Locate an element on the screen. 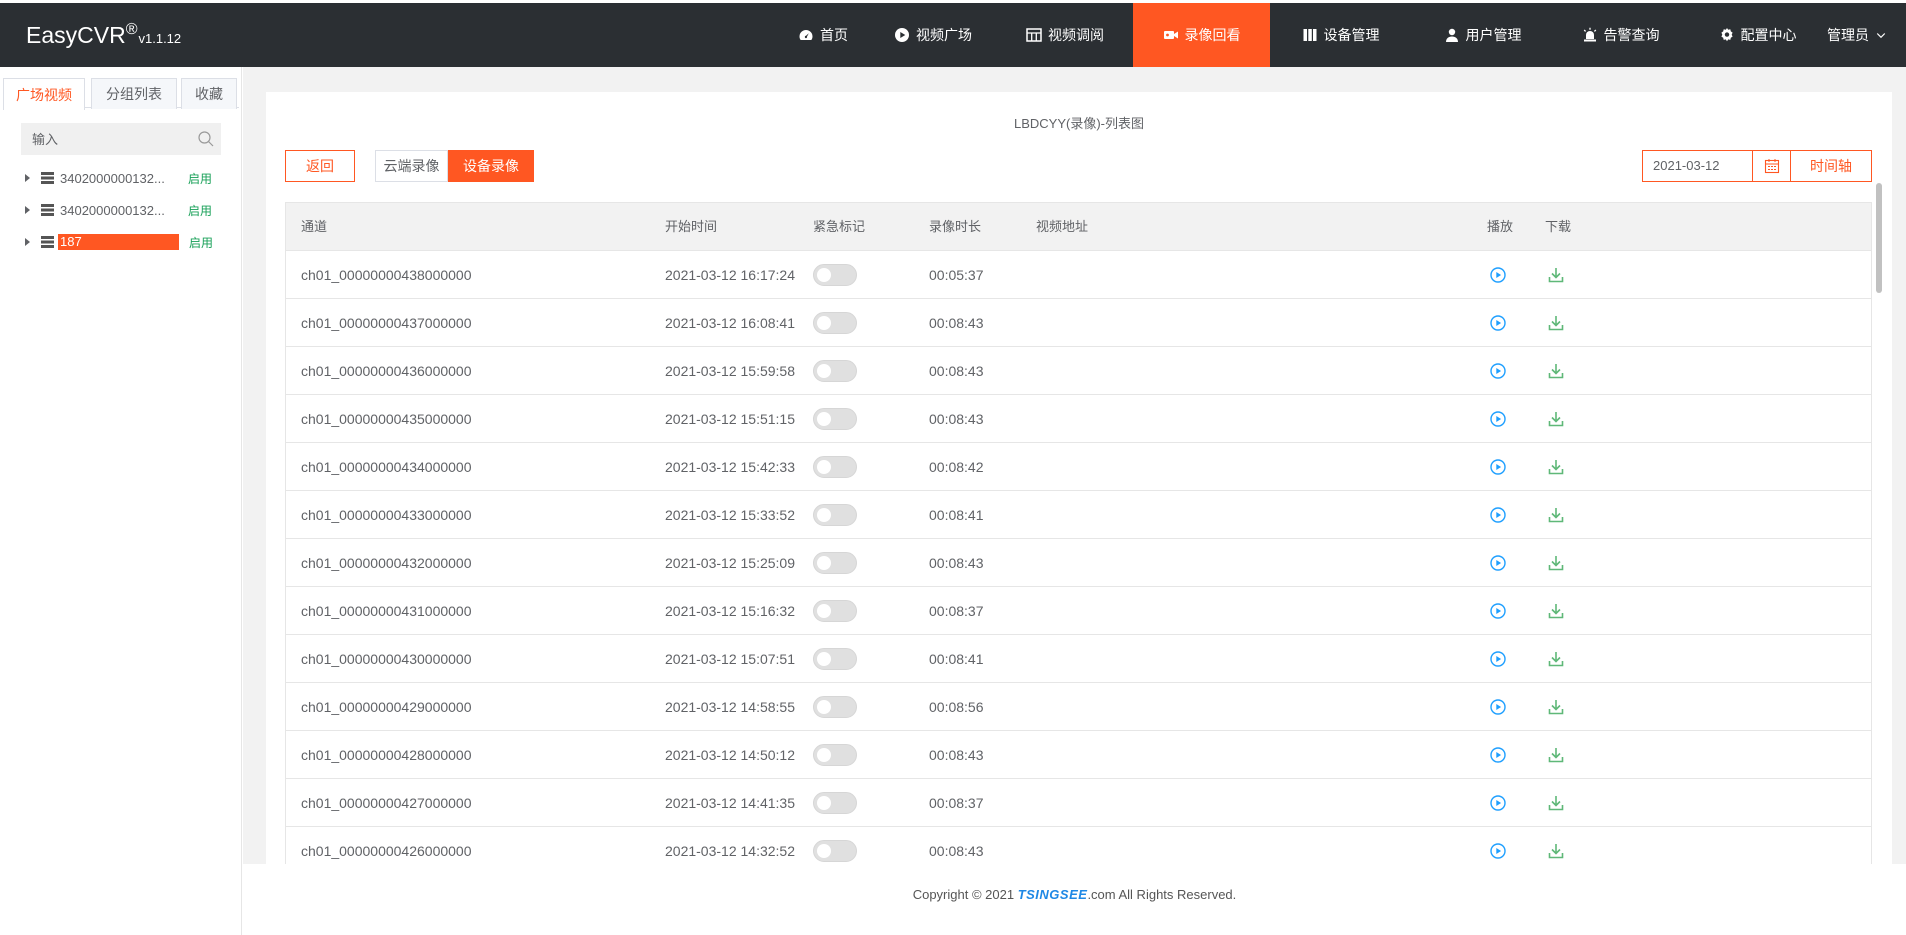  tab-label: 收藏 is located at coordinates (209, 94).